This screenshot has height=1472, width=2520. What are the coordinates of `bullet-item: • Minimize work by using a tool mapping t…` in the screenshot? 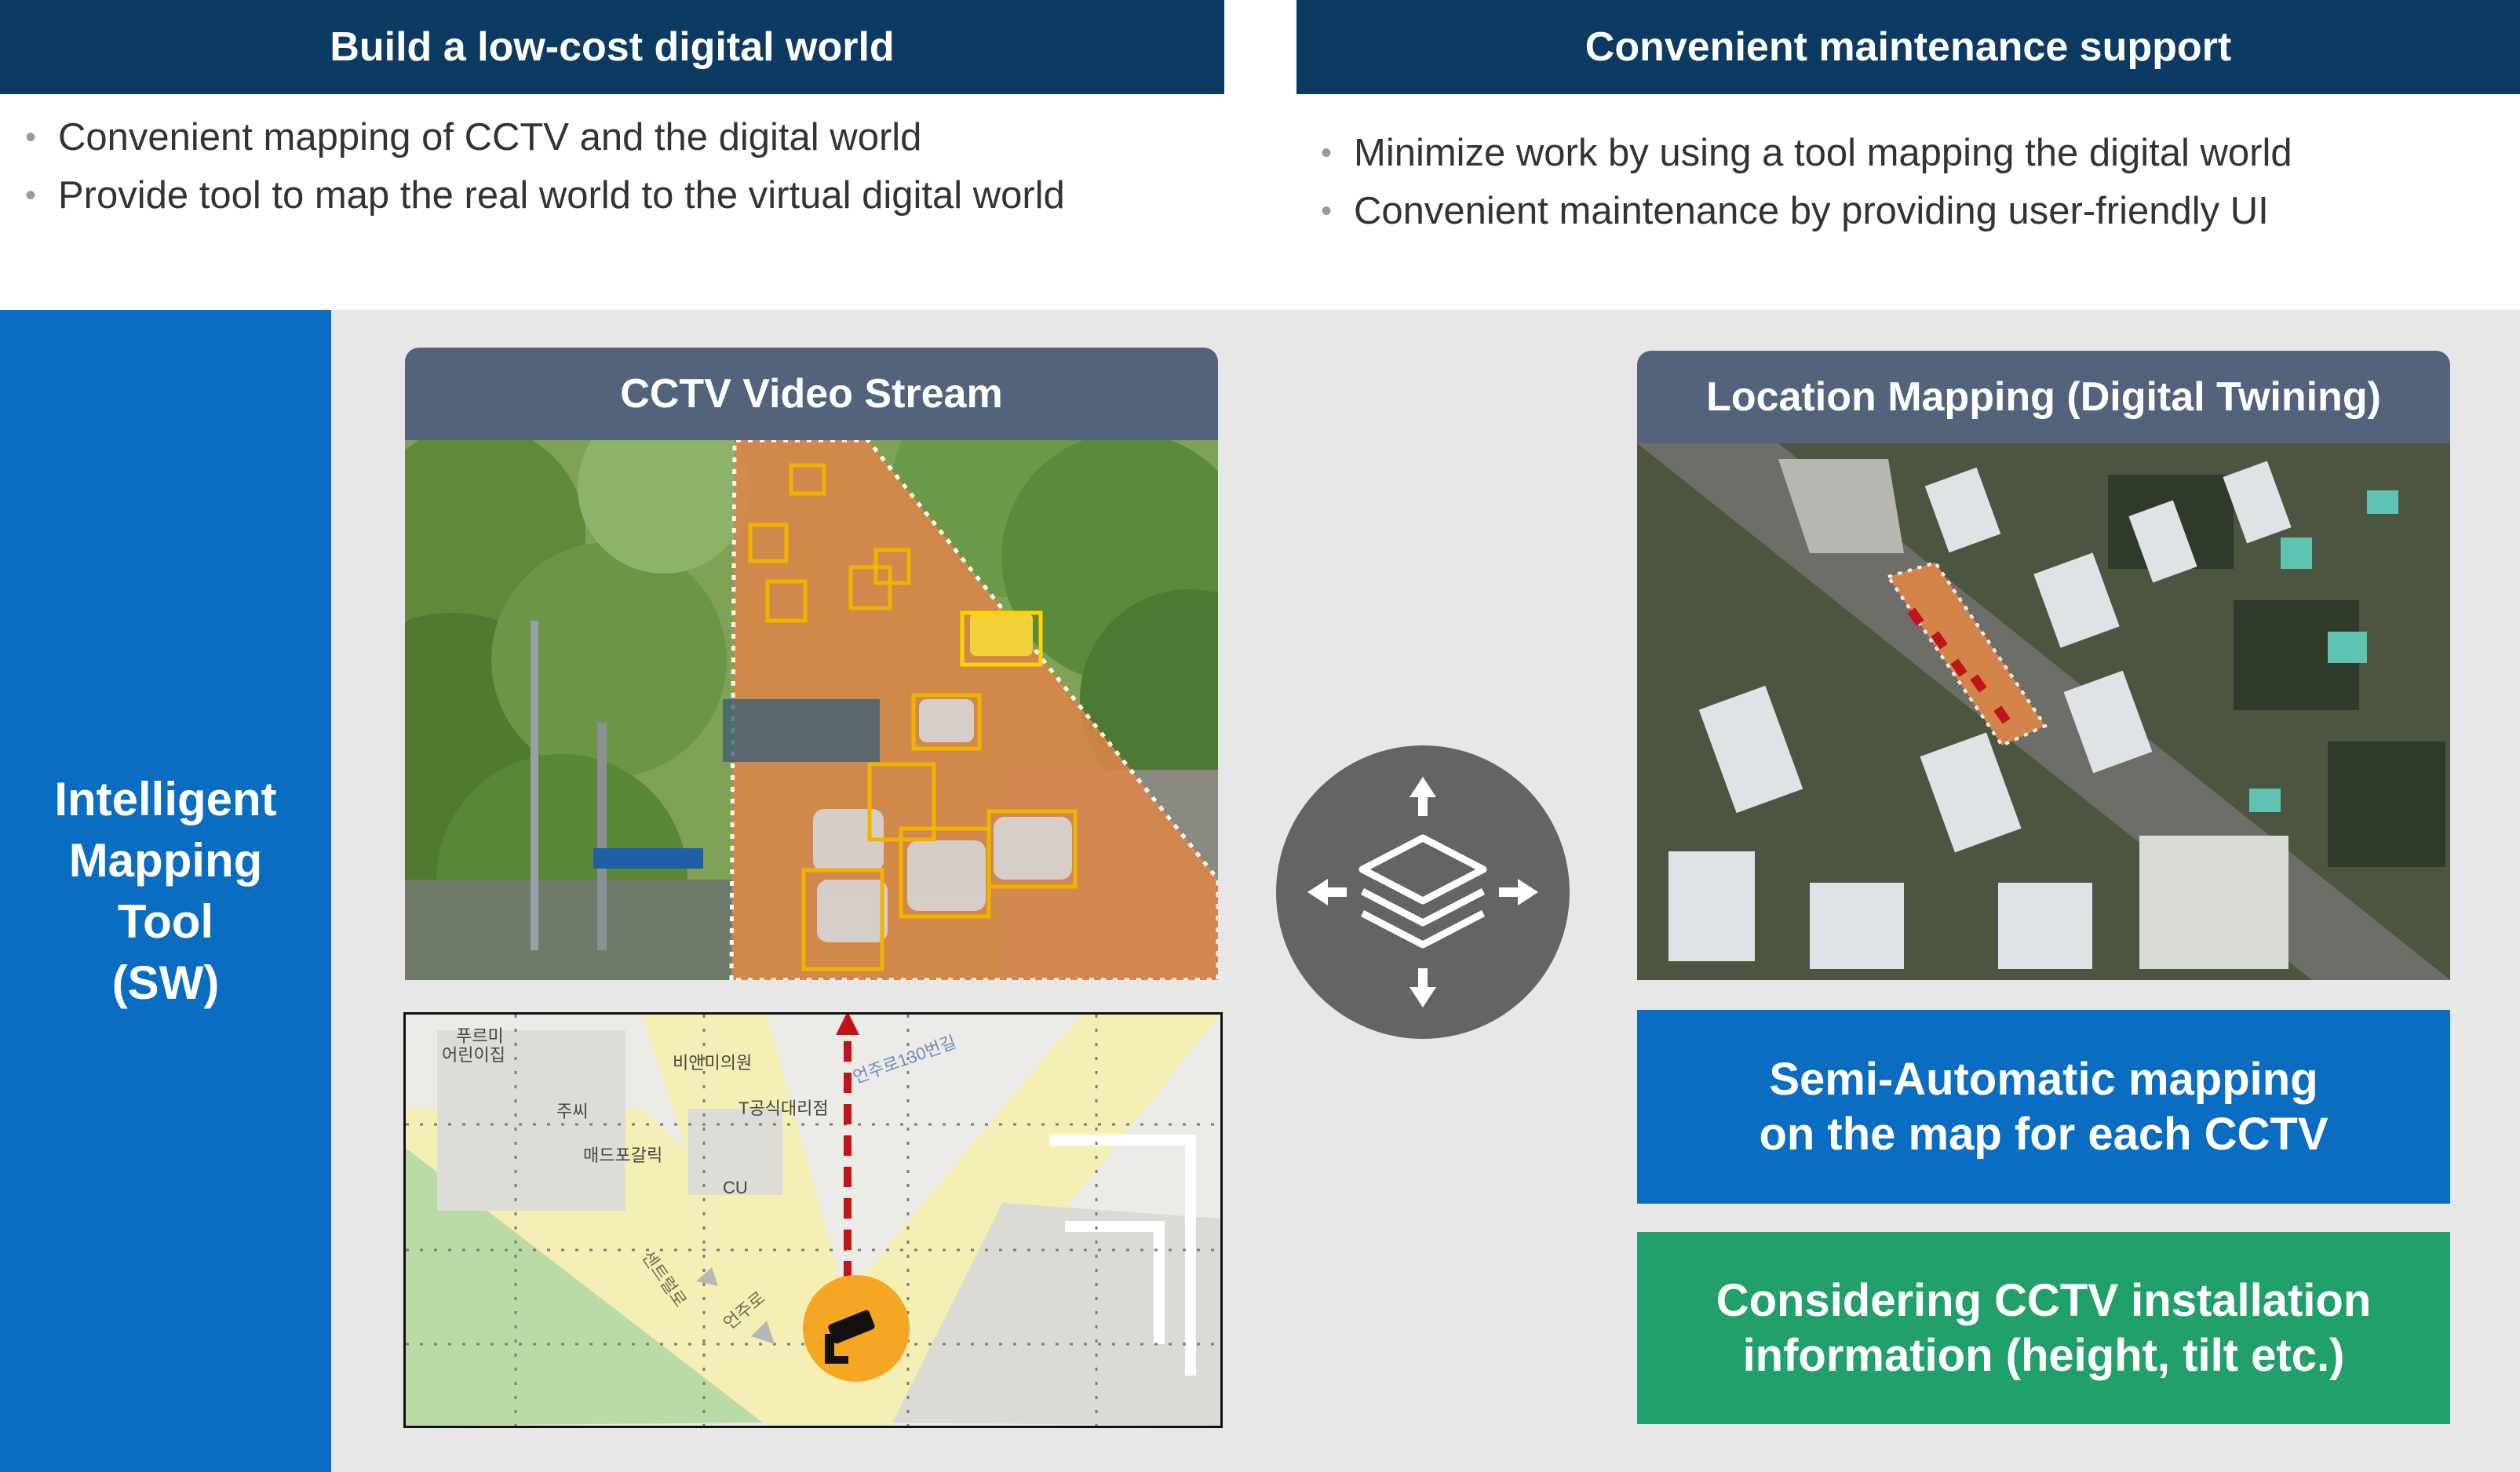 It's located at (1806, 153).